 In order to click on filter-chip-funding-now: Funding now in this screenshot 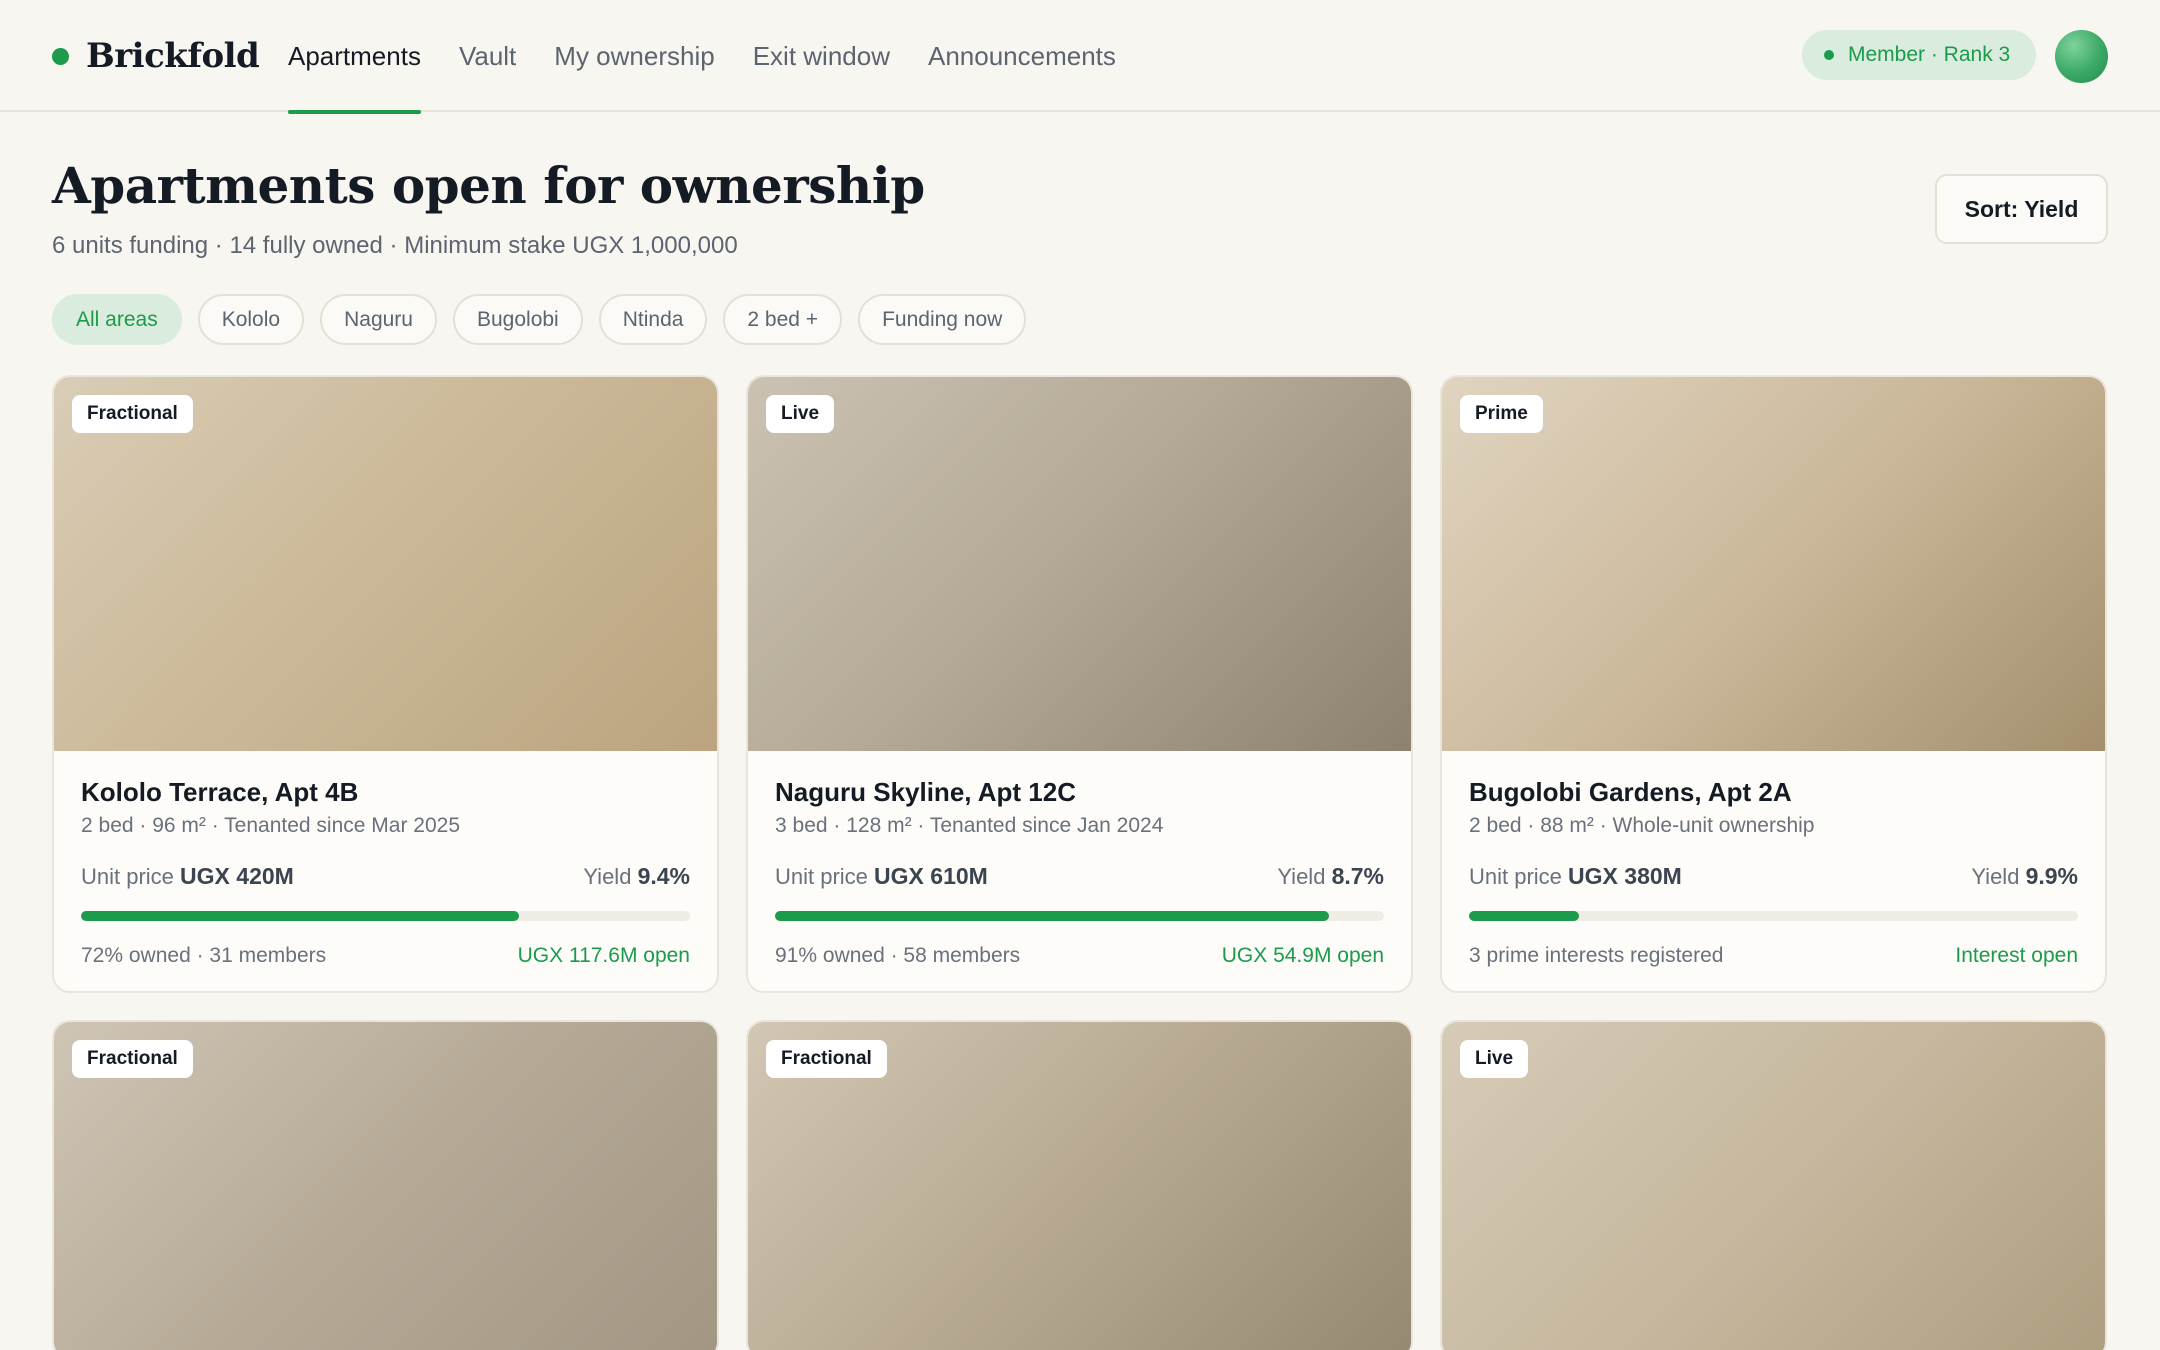, I will do `click(942, 319)`.